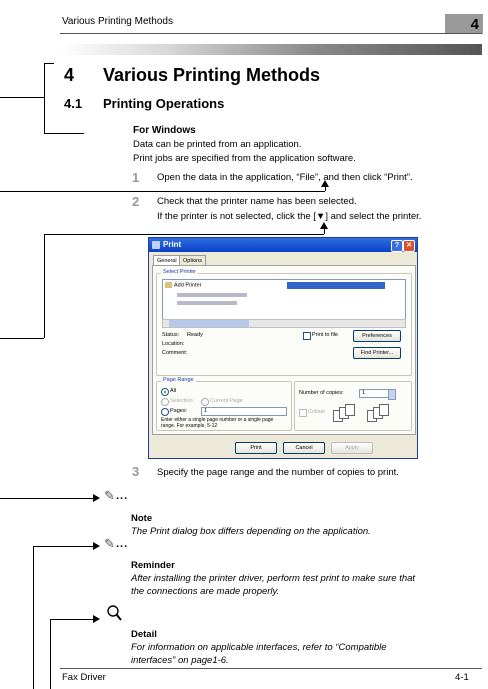 Image resolution: width=488 pixels, height=689 pixels. I want to click on step-number: 2, so click(136, 201).